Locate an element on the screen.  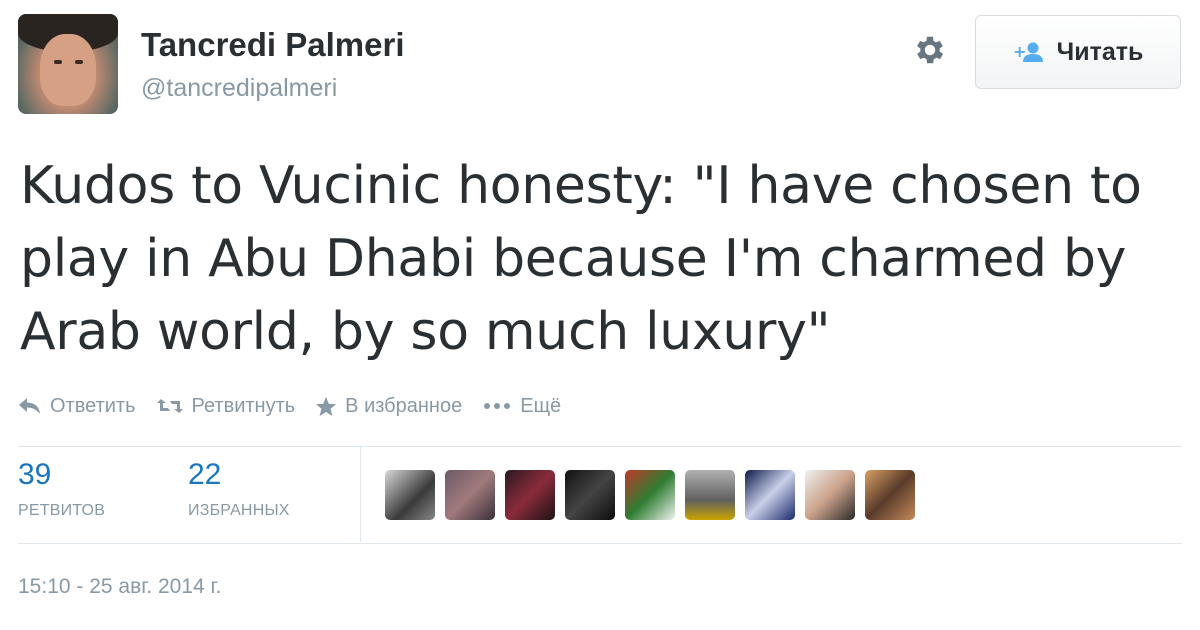
stats-separator is located at coordinates (360, 494).